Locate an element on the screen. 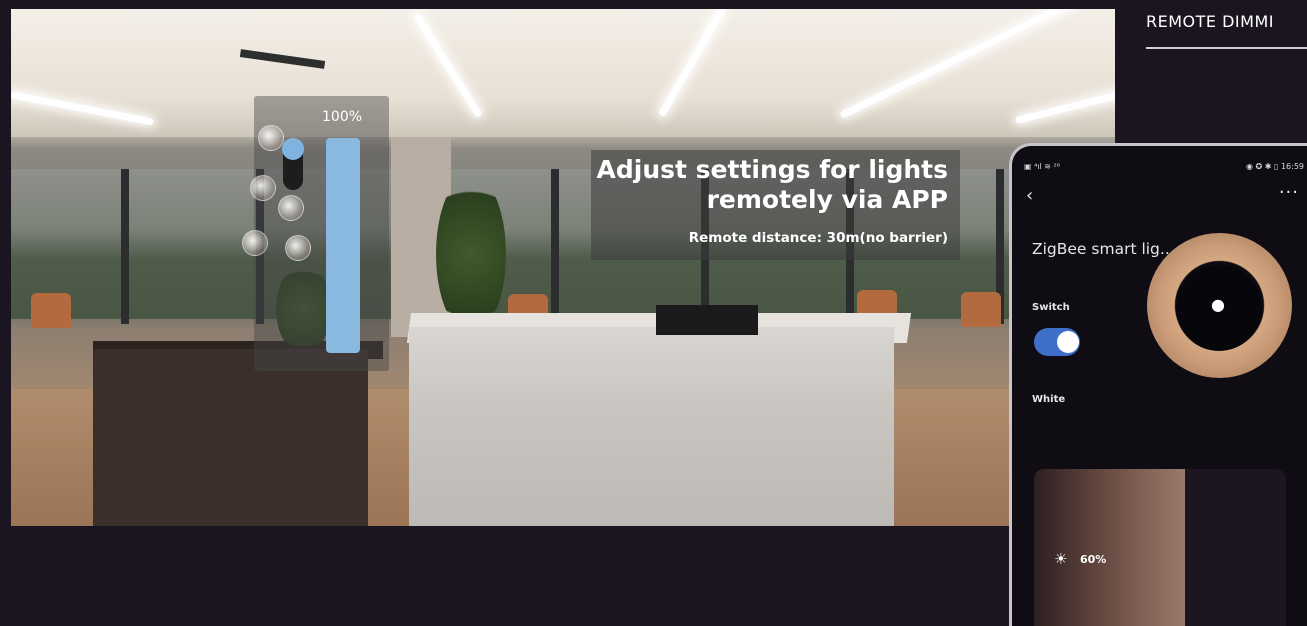  section-divider is located at coordinates (1226, 48).